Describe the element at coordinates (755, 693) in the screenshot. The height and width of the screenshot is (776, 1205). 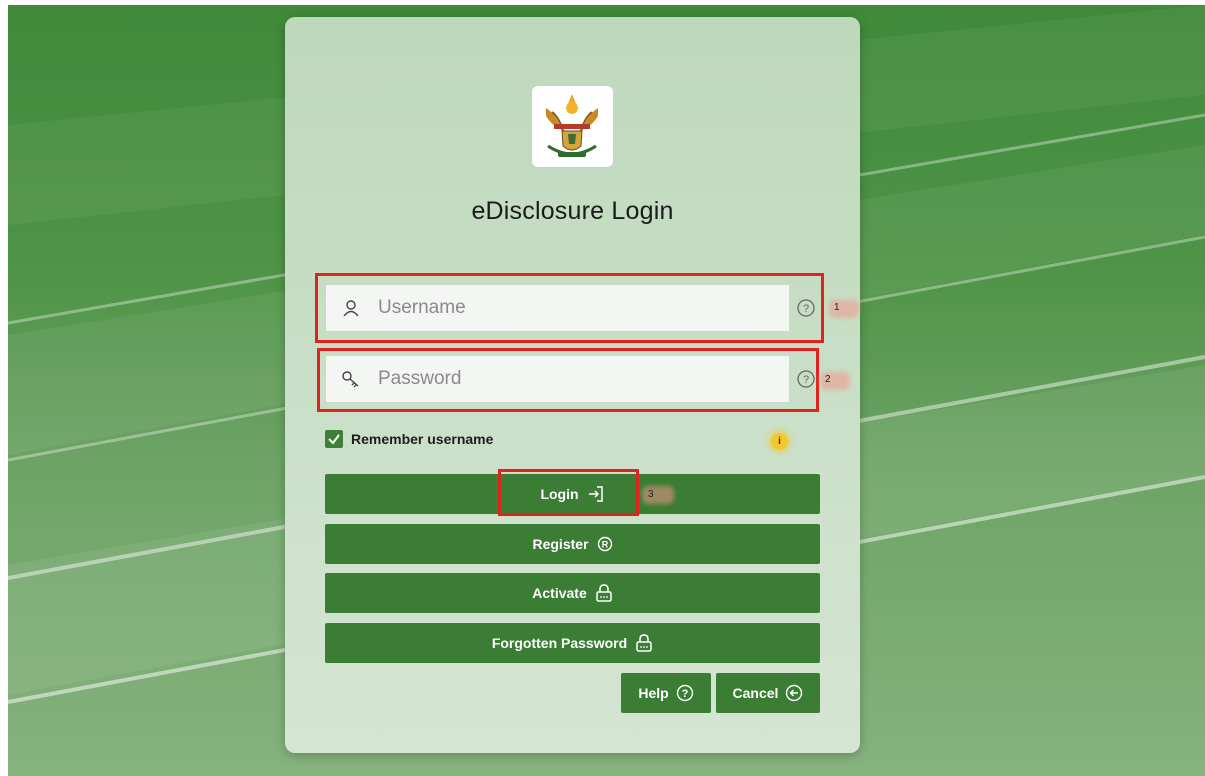
I see `cancel-label: Cancel` at that location.